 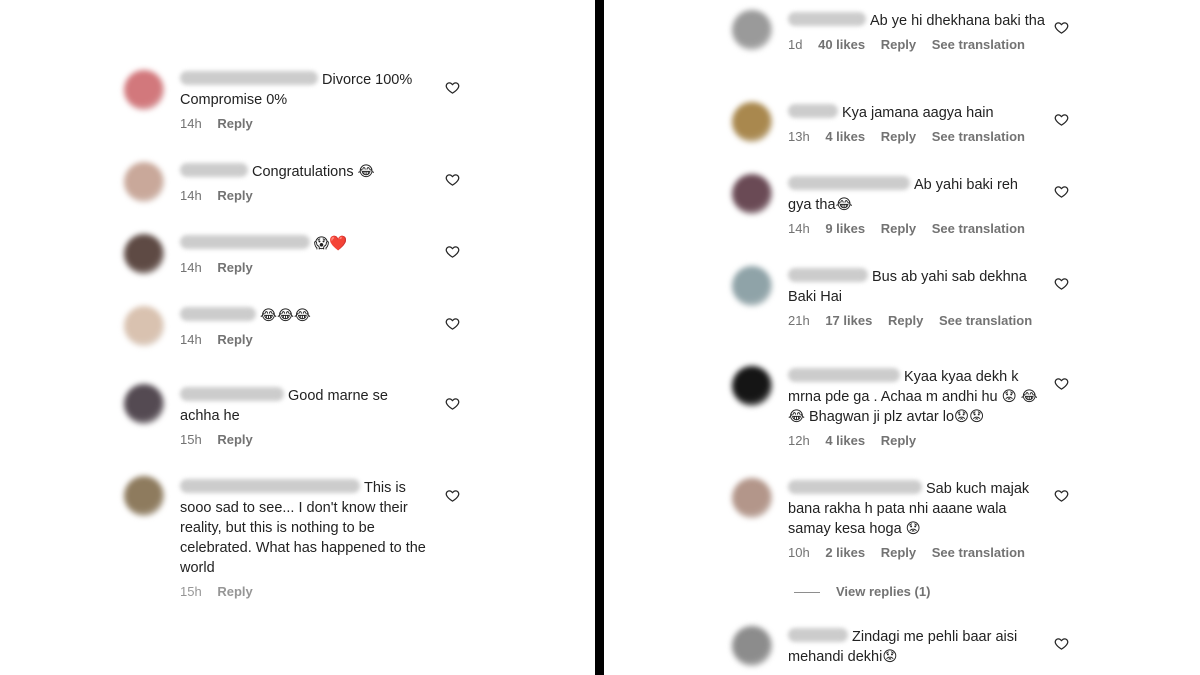 What do you see at coordinates (918, 553) in the screenshot?
I see `comment-meta: 10h 2 likes Reply See translation` at bounding box center [918, 553].